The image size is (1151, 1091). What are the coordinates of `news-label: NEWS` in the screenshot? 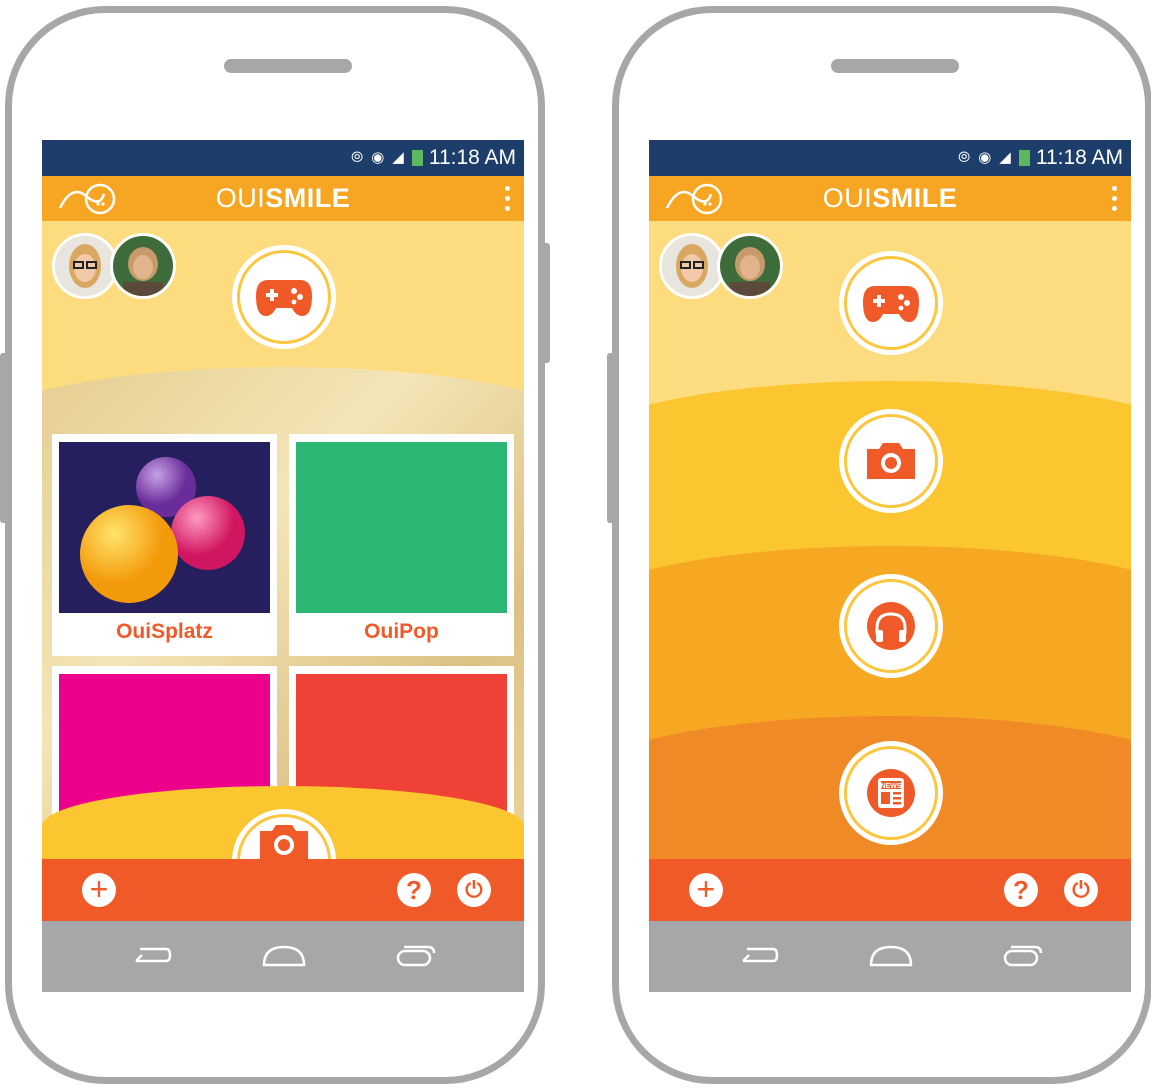 It's located at (891, 786).